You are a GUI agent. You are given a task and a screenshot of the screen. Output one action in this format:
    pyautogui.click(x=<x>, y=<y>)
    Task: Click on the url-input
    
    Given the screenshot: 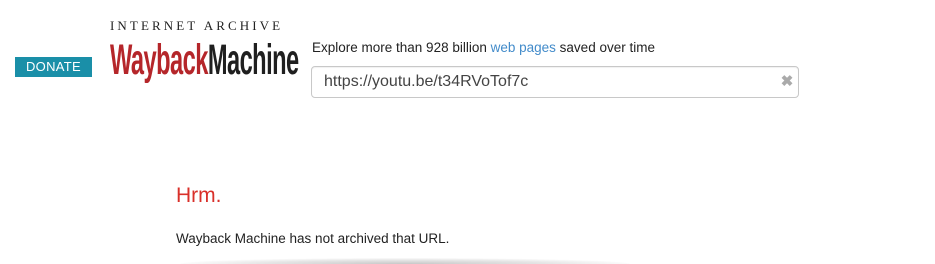 What is the action you would take?
    pyautogui.click(x=544, y=82)
    